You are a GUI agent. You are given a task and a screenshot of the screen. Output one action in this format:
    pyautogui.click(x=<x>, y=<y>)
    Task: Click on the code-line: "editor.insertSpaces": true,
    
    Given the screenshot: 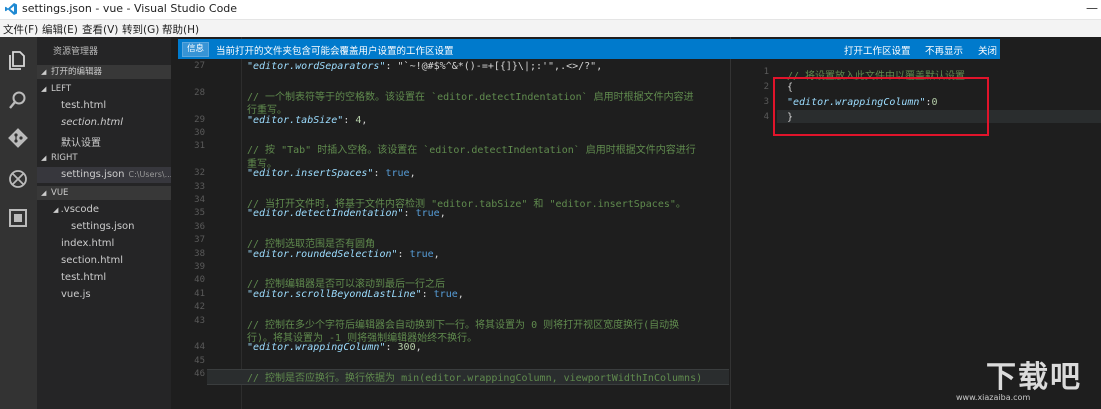 What is the action you would take?
    pyautogui.click(x=331, y=173)
    